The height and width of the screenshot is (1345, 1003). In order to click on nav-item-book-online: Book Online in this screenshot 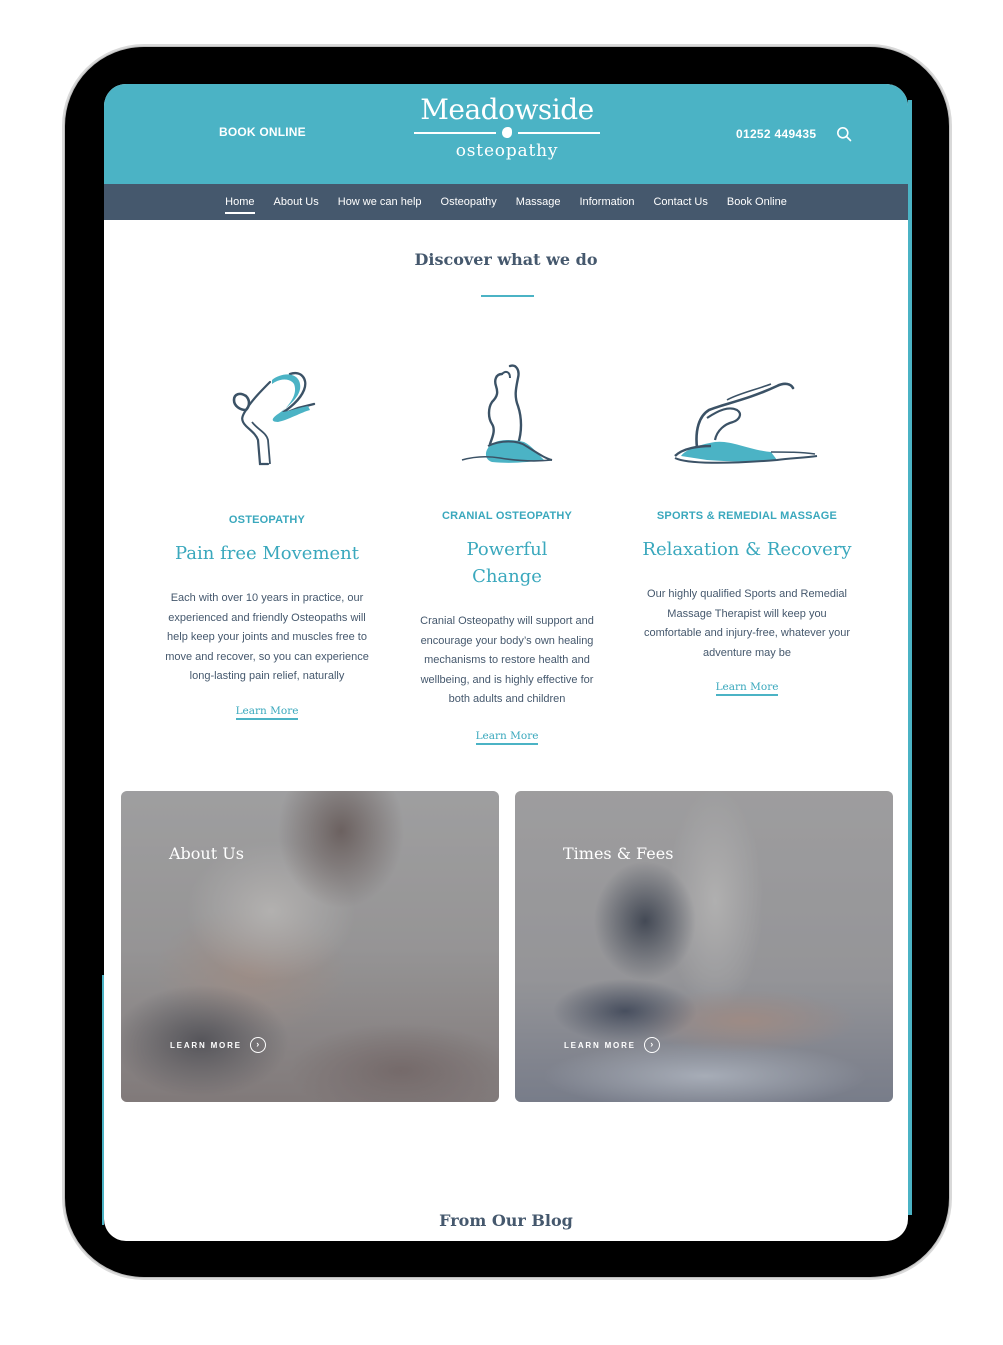, I will do `click(756, 202)`.